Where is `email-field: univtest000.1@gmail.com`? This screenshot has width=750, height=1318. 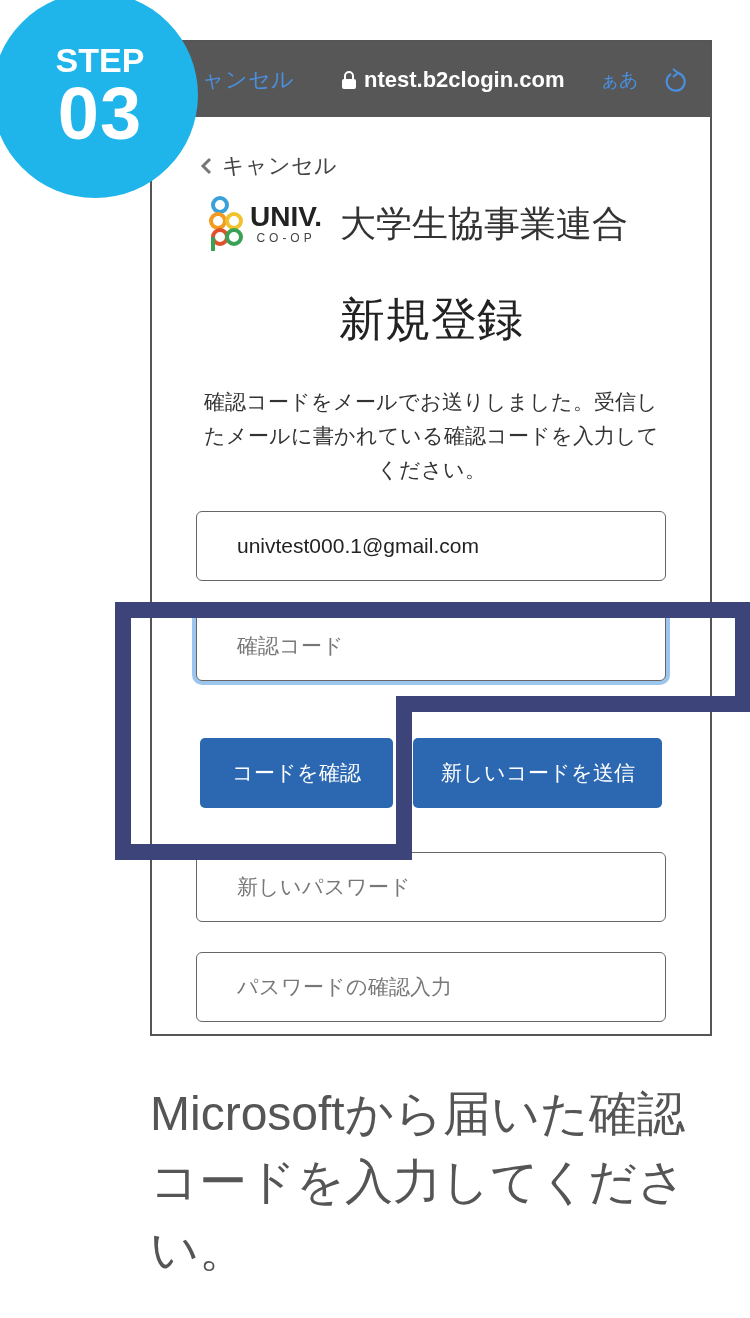
email-field: univtest000.1@gmail.com is located at coordinates (431, 546).